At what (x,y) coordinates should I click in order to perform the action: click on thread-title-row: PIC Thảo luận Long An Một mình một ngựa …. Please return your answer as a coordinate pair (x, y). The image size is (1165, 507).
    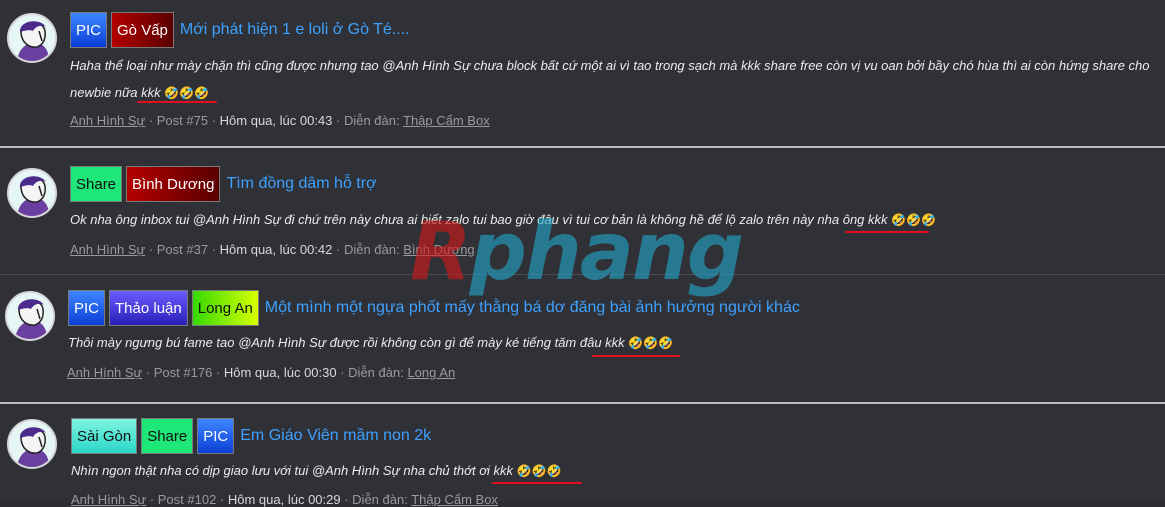
    Looking at the image, I should click on (434, 308).